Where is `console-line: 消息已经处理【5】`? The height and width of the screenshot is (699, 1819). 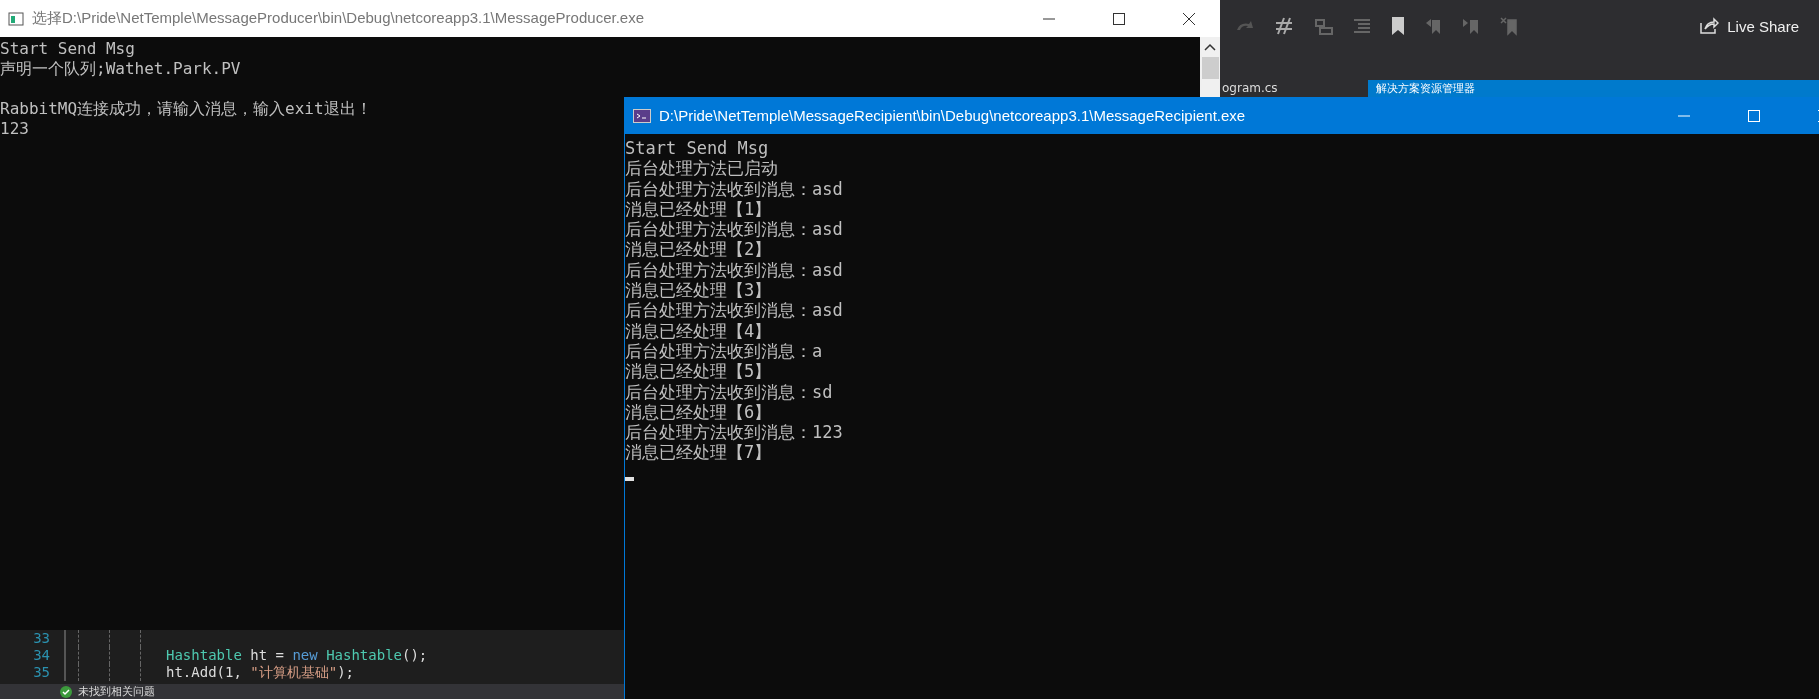
console-line: 消息已经处理【5】 is located at coordinates (698, 371).